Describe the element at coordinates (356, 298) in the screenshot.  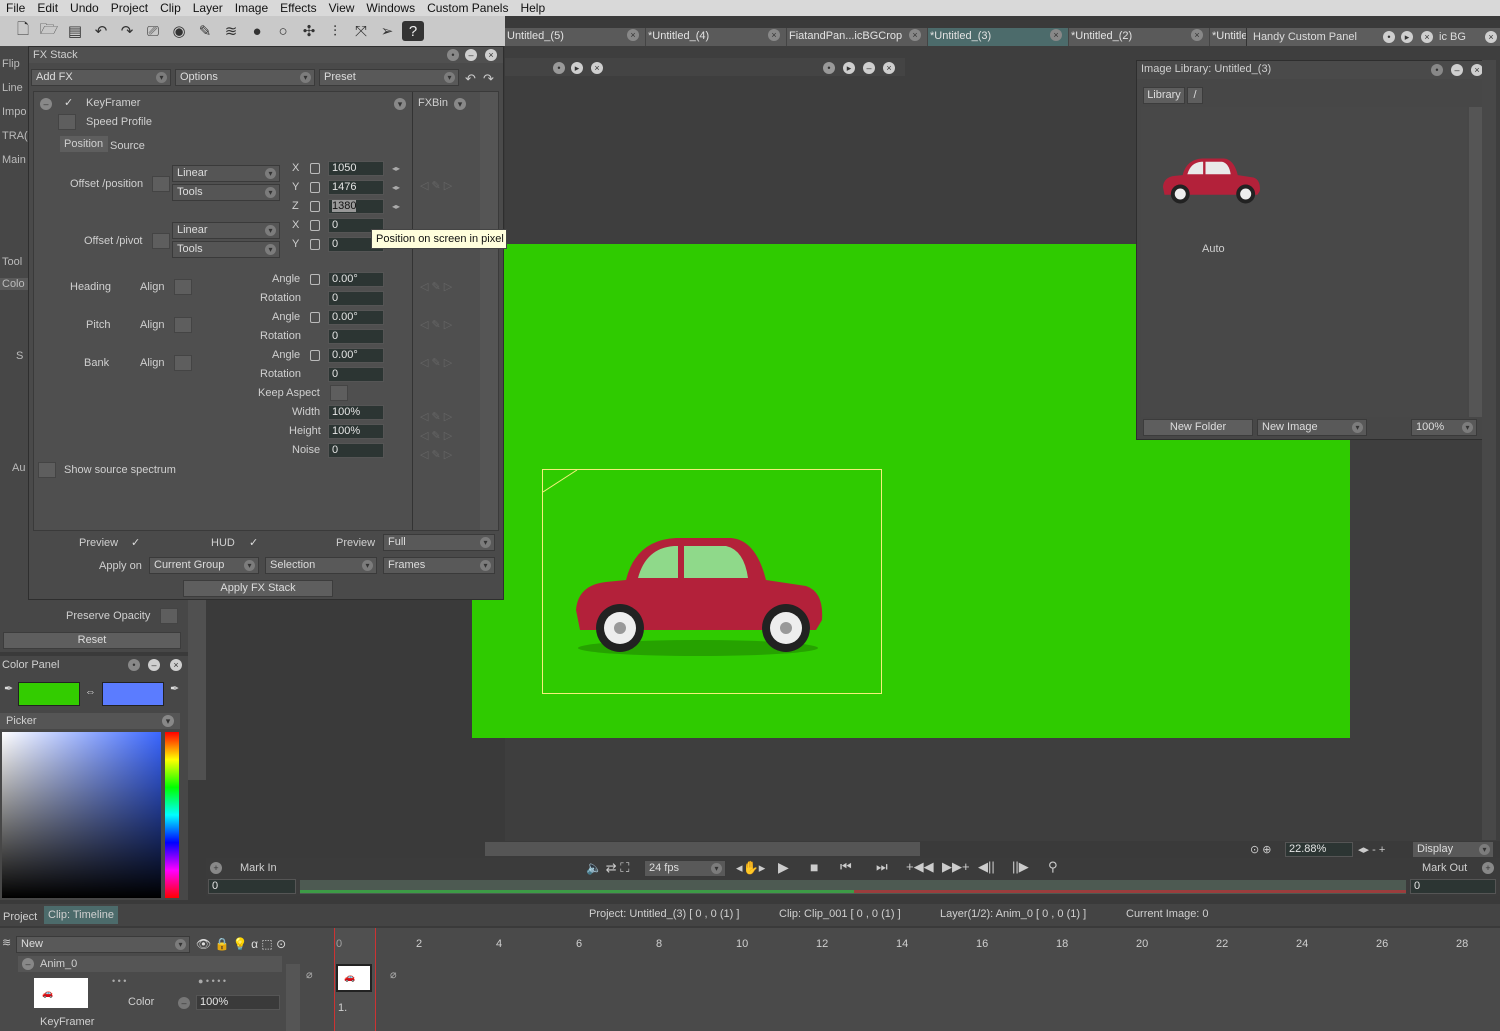
I see `heading-rotation-field: 0` at that location.